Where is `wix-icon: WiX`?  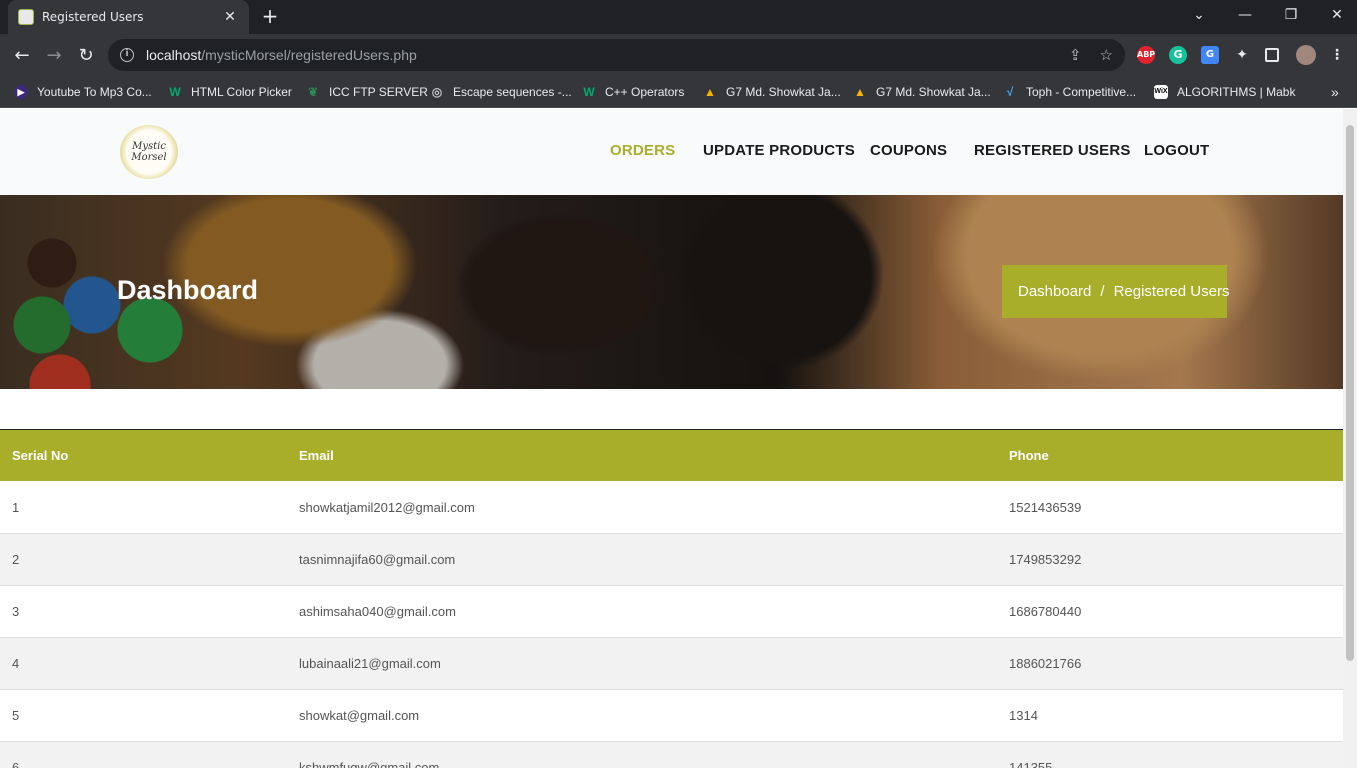
wix-icon: WiX is located at coordinates (1161, 92).